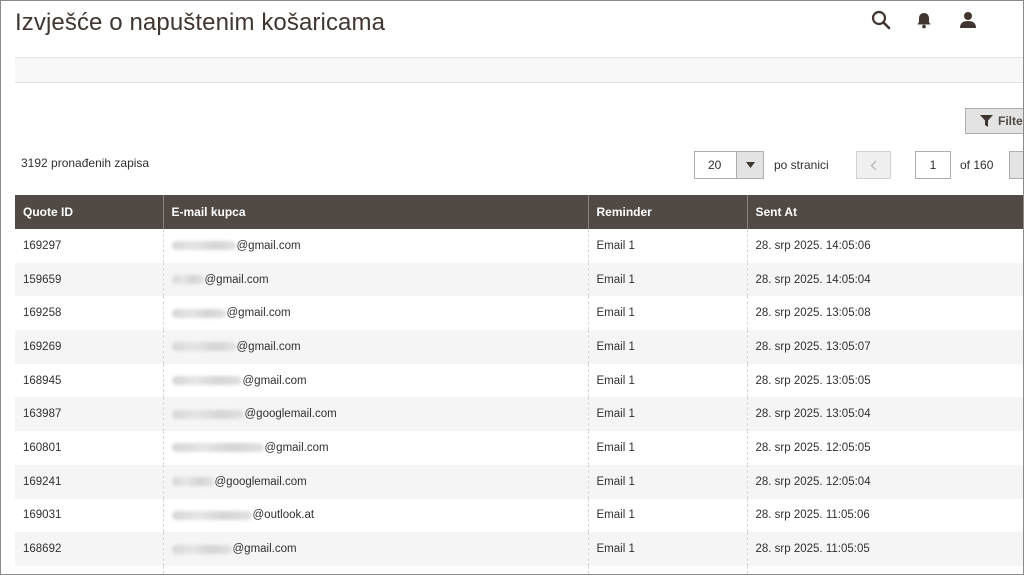 The image size is (1024, 575). Describe the element at coordinates (812, 515) in the screenshot. I see `cell-sent-at: 28. srp 2025. 11:05:06` at that location.